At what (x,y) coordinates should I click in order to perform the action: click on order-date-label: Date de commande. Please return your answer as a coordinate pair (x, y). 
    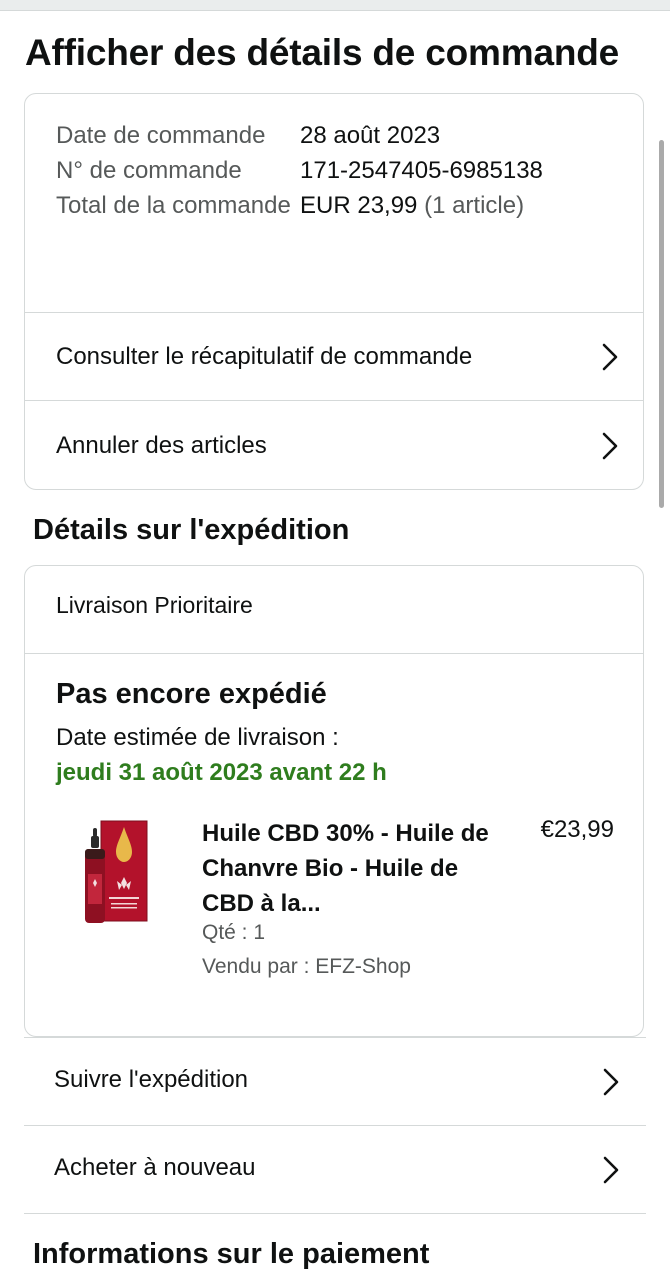
    Looking at the image, I should click on (161, 135).